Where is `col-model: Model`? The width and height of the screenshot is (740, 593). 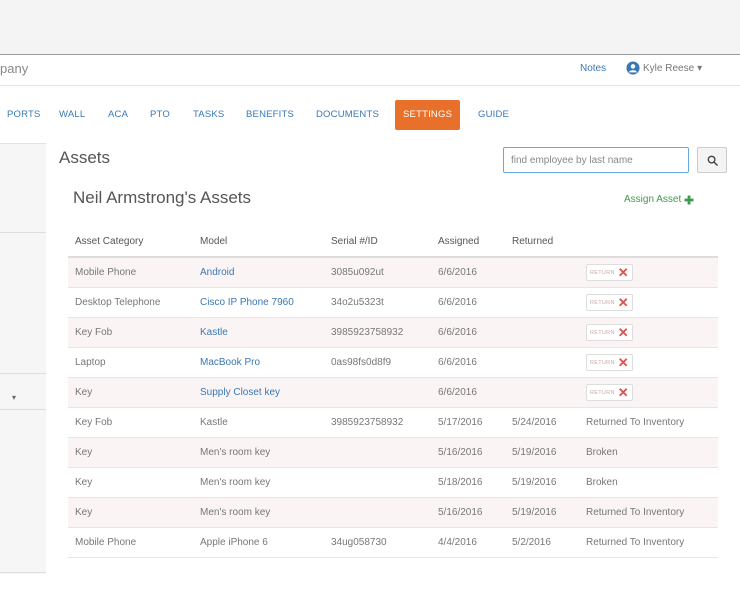 col-model: Model is located at coordinates (258, 242).